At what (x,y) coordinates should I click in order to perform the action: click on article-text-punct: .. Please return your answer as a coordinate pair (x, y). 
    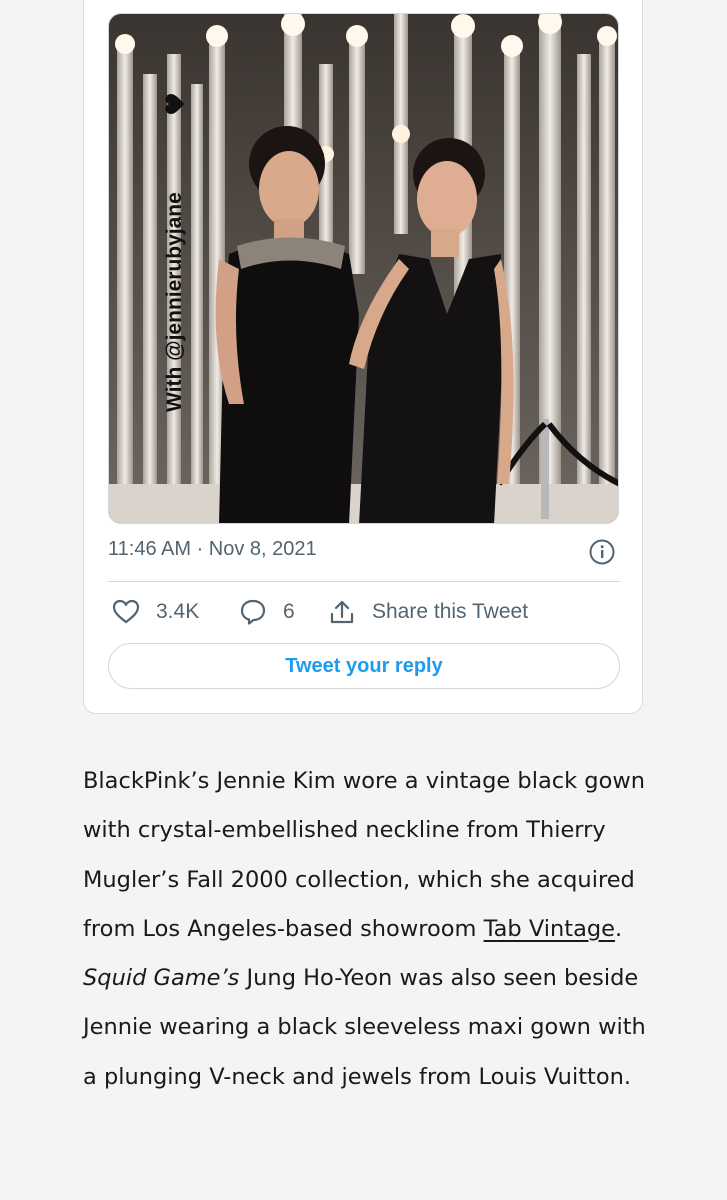
    Looking at the image, I should click on (618, 928).